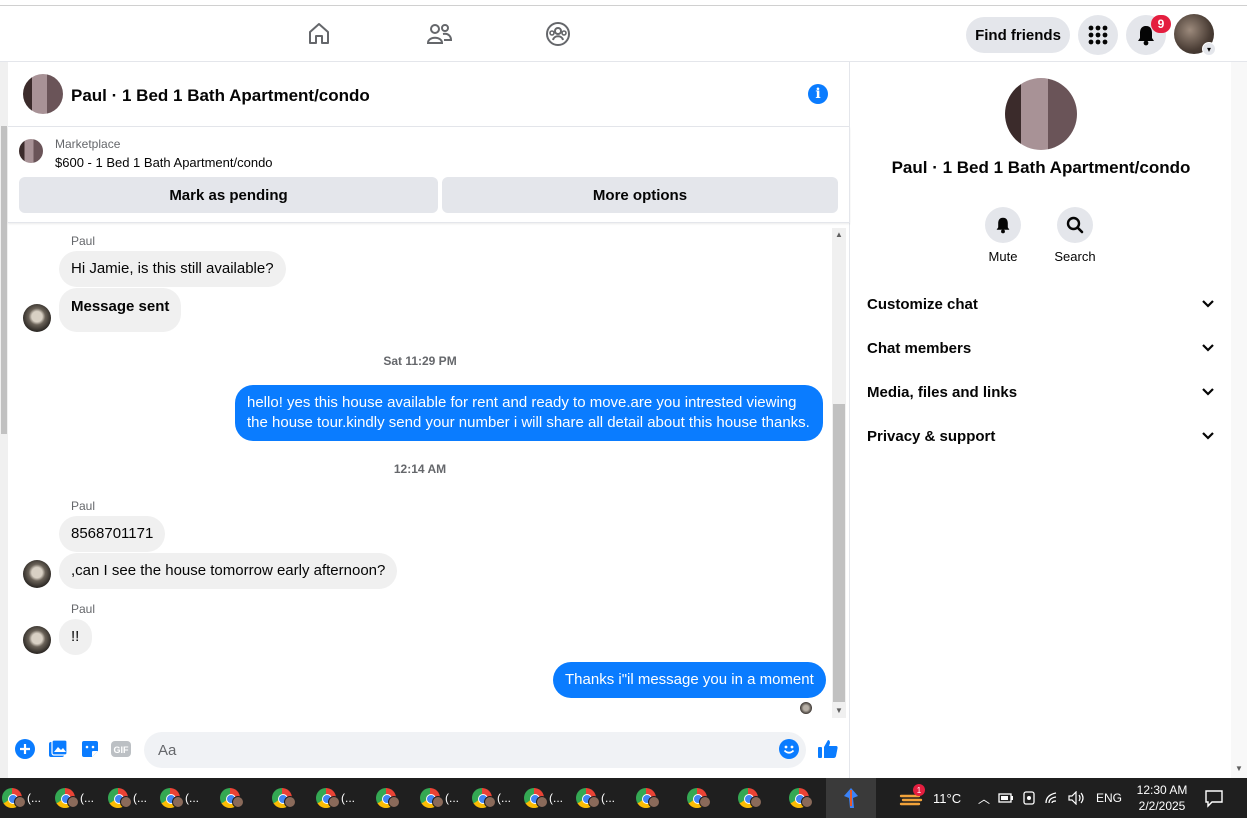 The height and width of the screenshot is (818, 1247). I want to click on row-label: Customize chat, so click(922, 304).